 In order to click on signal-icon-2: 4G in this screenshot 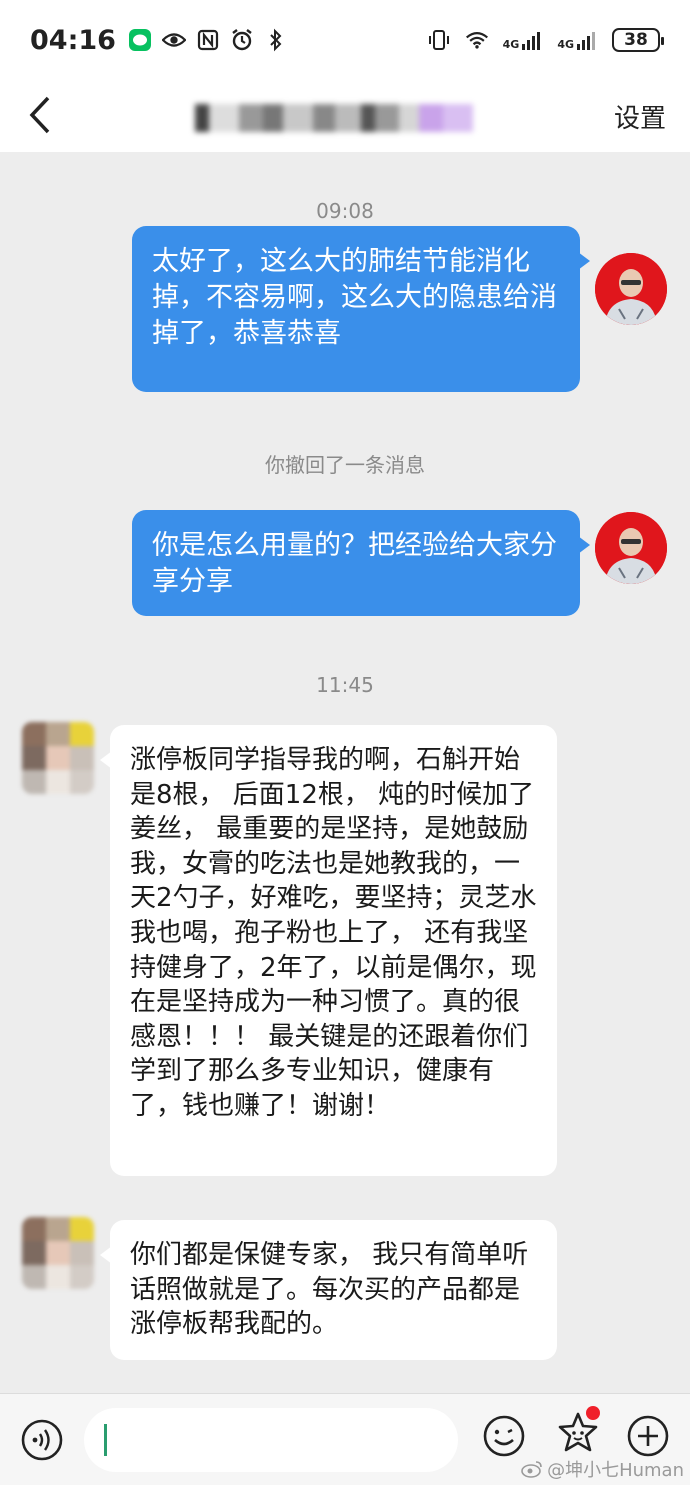, I will do `click(577, 40)`.